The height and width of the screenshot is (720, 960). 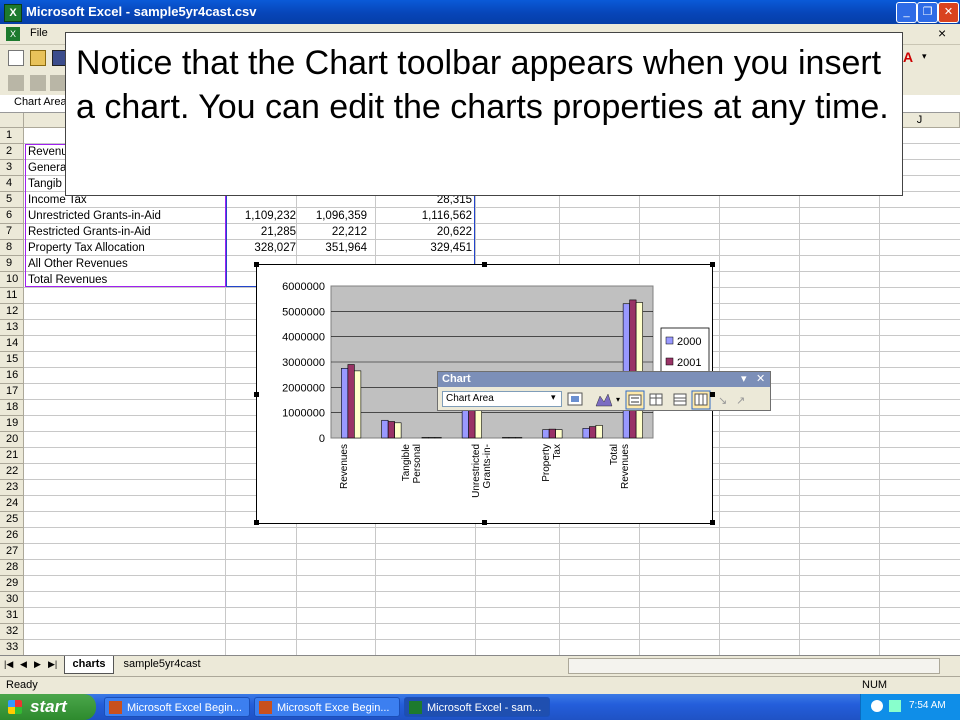 I want to click on angle-text-upward-icon: ↗, so click(x=740, y=400).